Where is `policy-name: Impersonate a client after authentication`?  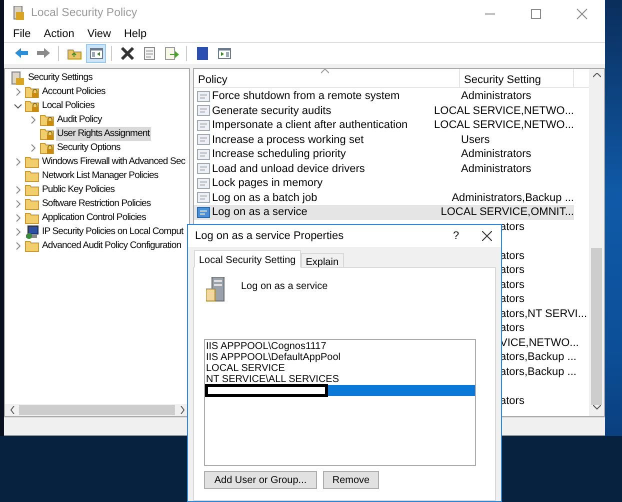
policy-name: Impersonate a client after authentication is located at coordinates (310, 125).